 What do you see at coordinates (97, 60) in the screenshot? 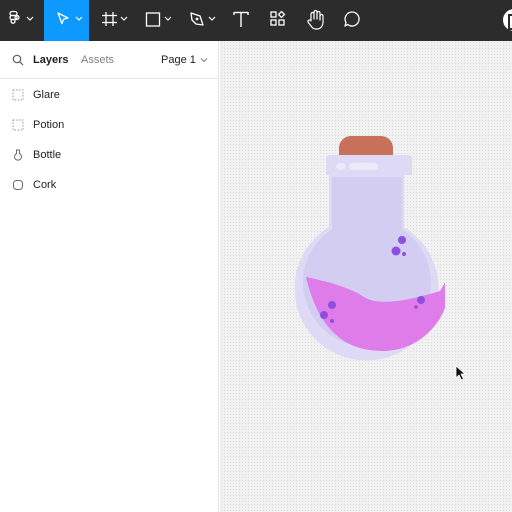
I see `tab-assets: Assets` at bounding box center [97, 60].